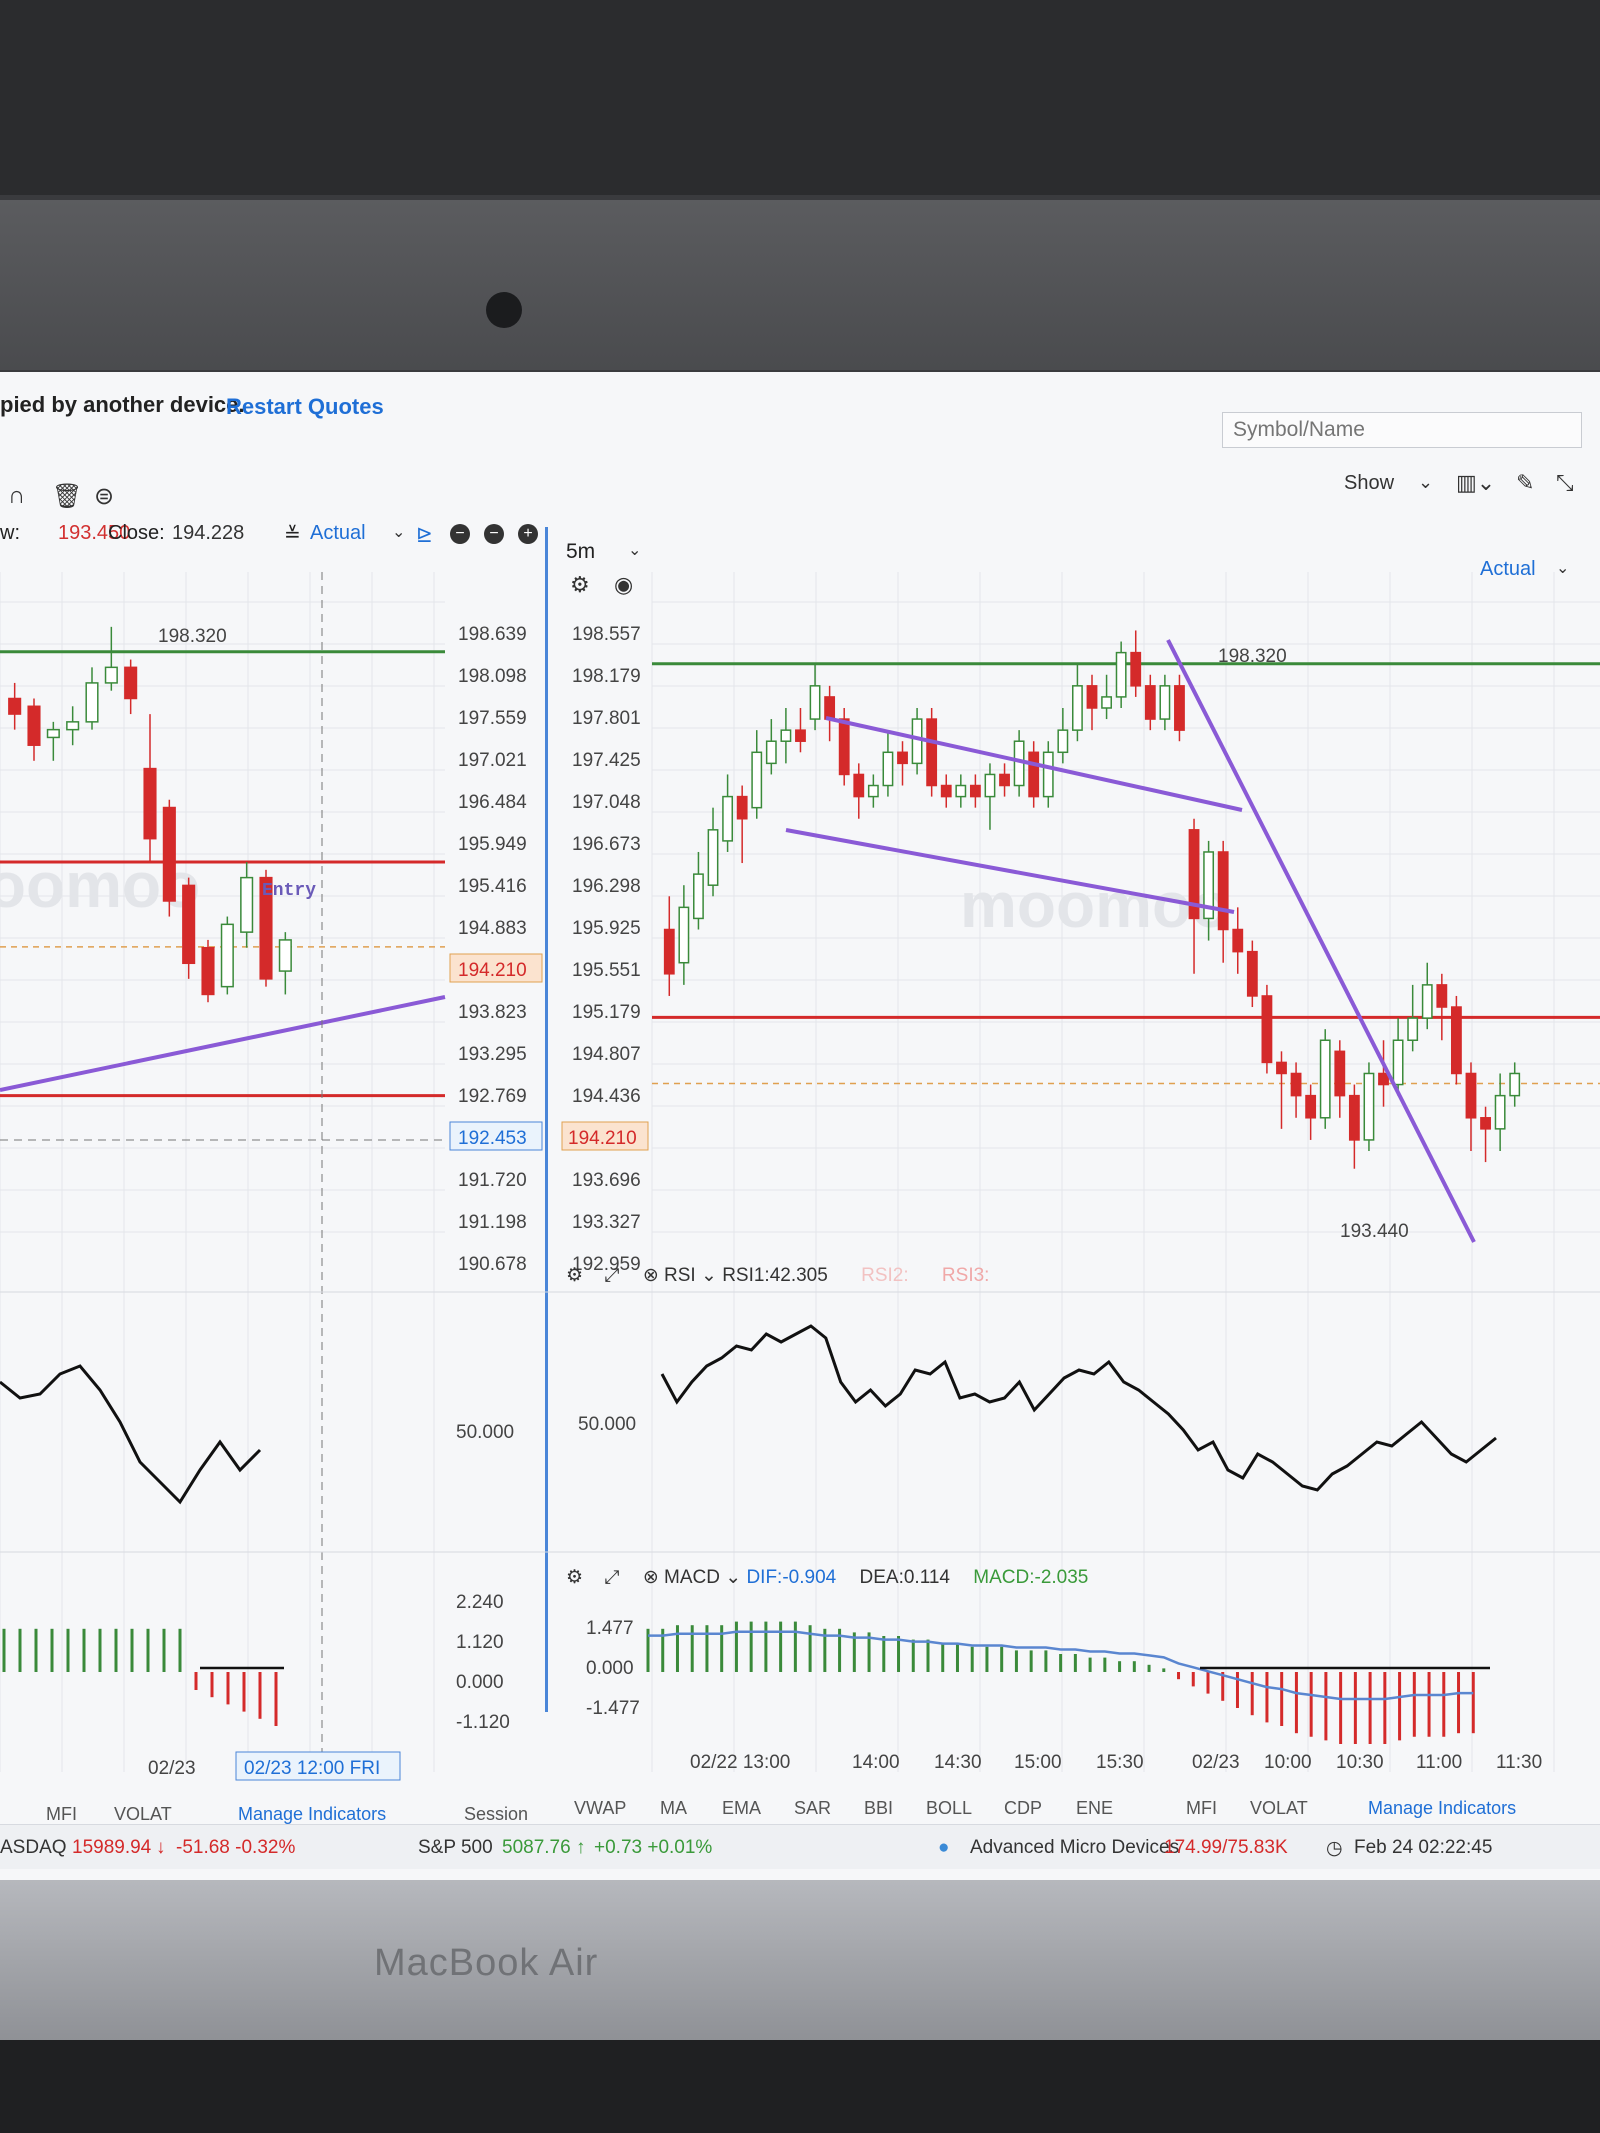 The image size is (1600, 2133). What do you see at coordinates (680, 1275) in the screenshot?
I see `rsi-name: RSI` at bounding box center [680, 1275].